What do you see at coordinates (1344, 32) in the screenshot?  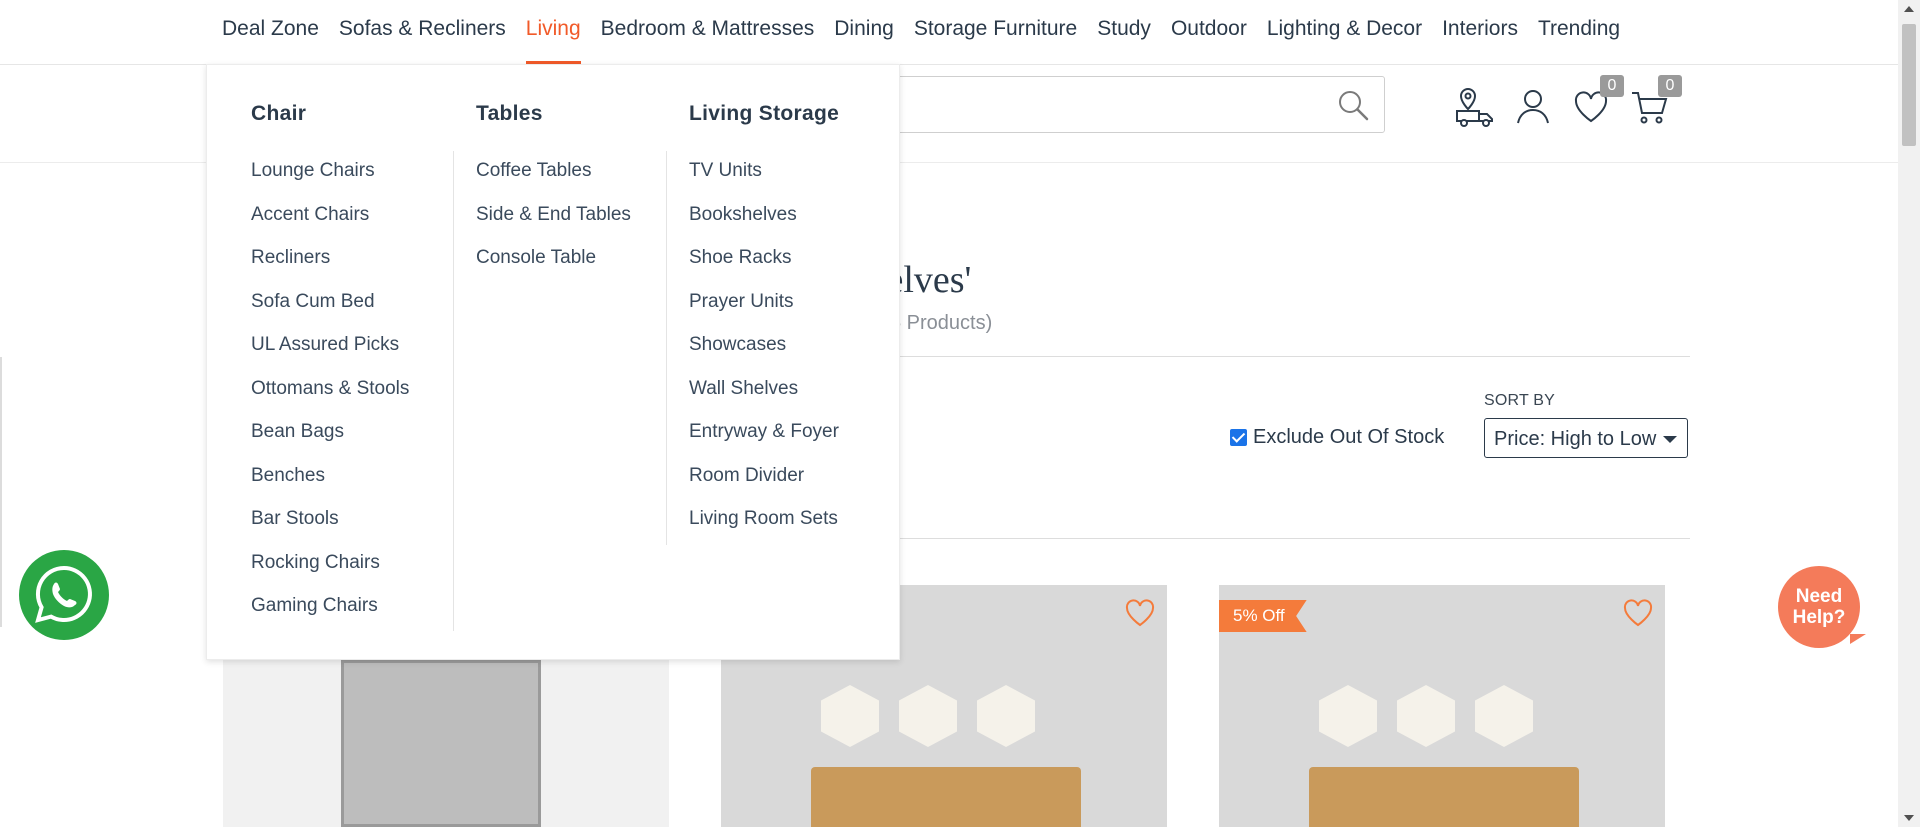 I see `nav-item-lighting-decor: Lighting & Decor` at bounding box center [1344, 32].